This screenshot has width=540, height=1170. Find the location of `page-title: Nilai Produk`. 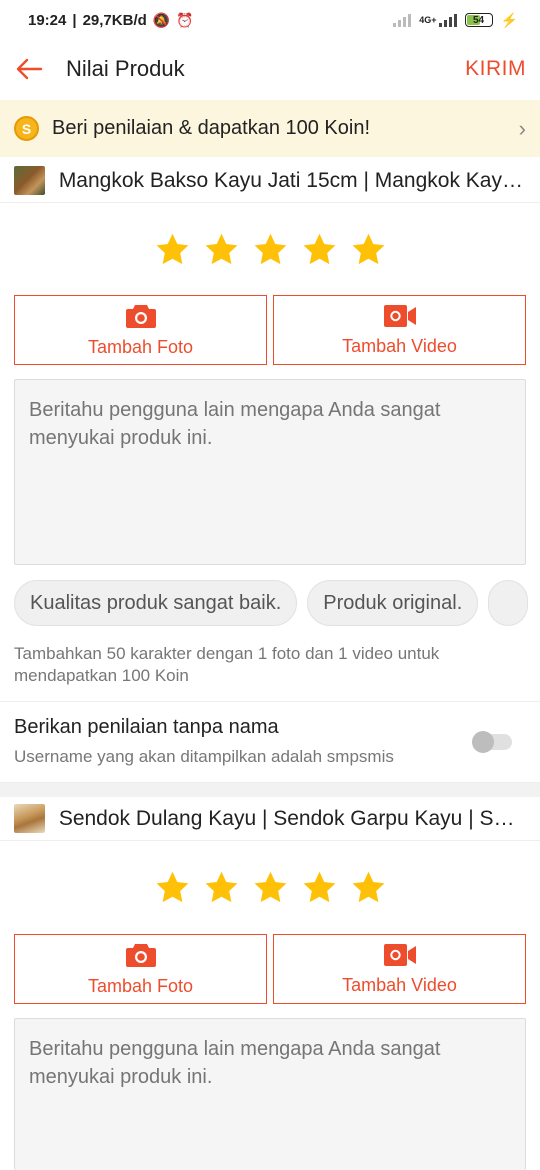

page-title: Nilai Produk is located at coordinates (125, 68).